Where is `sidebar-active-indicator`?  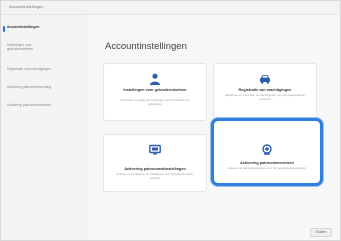
sidebar-active-indicator is located at coordinates (4, 29).